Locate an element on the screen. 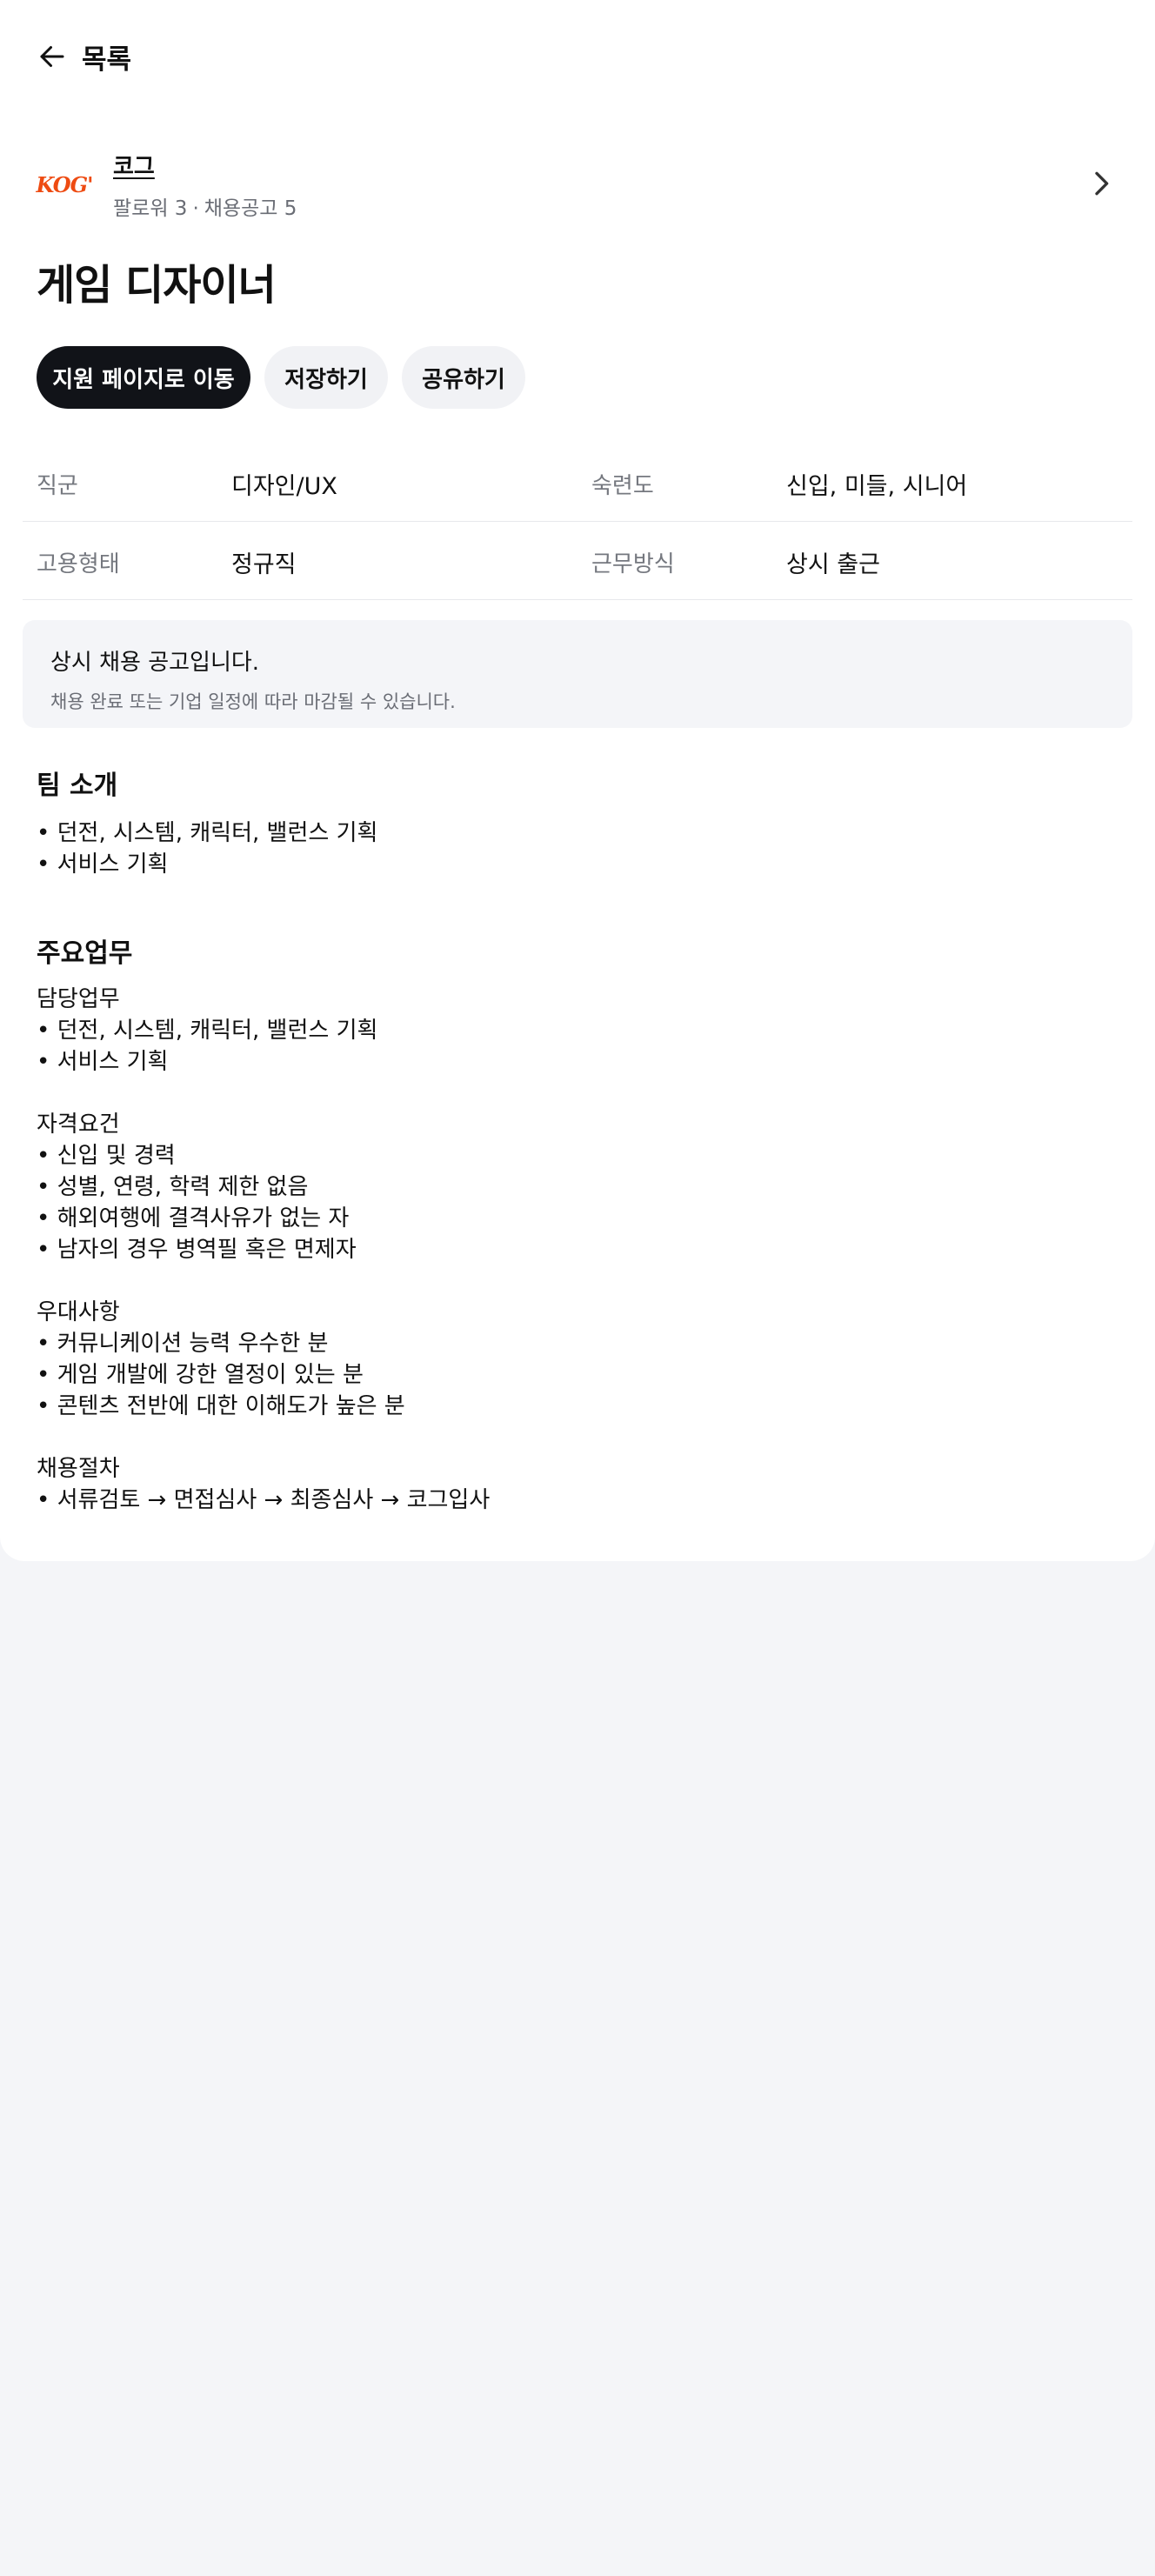 This screenshot has width=1155, height=2576. company-followers: 팔로워 3 is located at coordinates (150, 208).